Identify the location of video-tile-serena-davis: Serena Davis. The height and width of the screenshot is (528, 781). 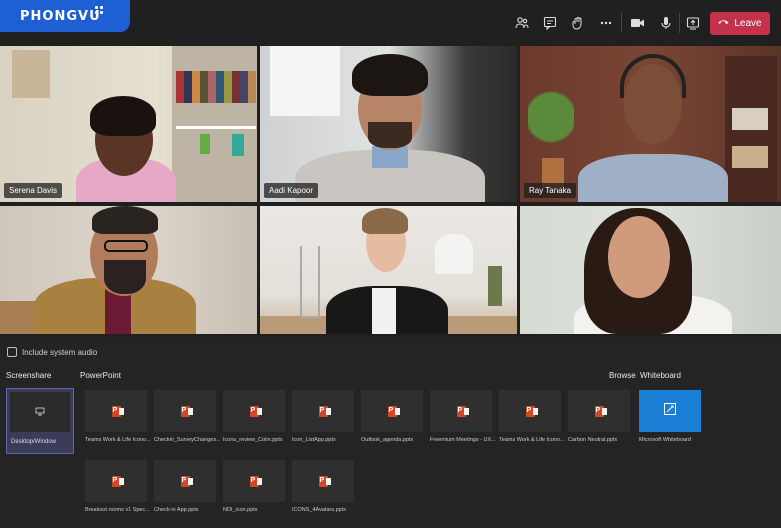
(128, 124).